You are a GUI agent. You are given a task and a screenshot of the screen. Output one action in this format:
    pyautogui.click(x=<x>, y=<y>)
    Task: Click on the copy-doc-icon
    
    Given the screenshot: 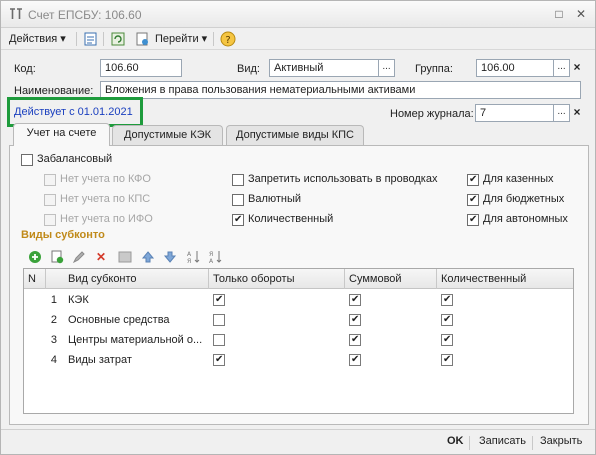 What is the action you would take?
    pyautogui.click(x=142, y=39)
    